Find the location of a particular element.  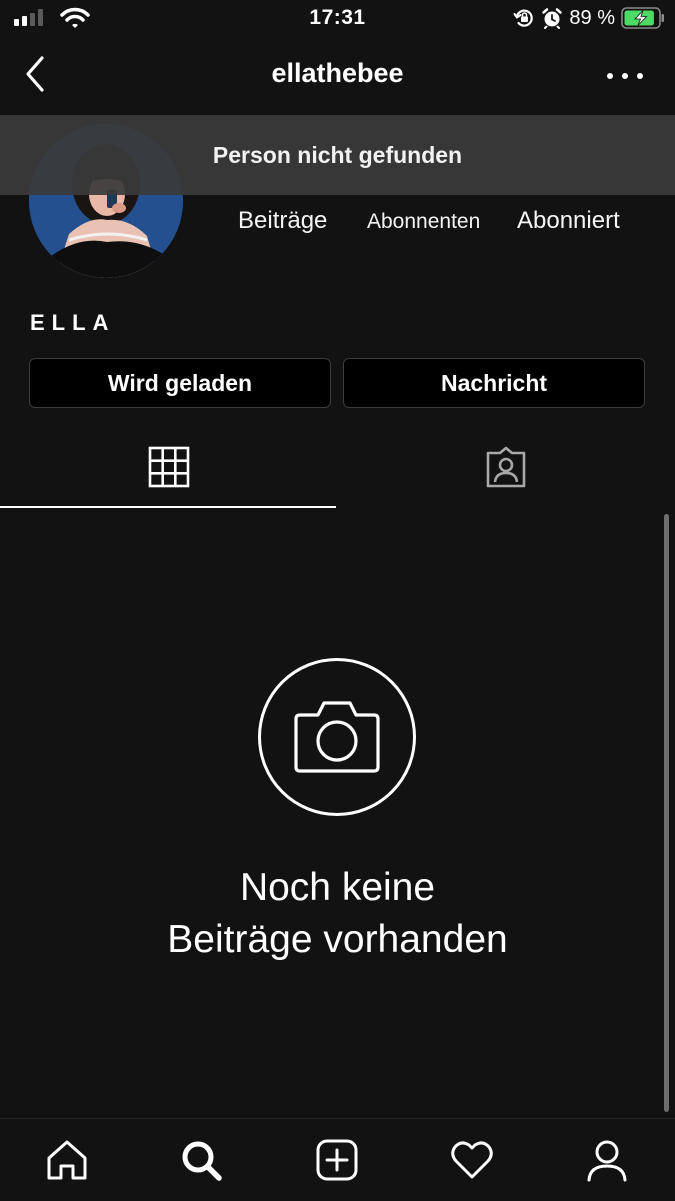

status-bar: 17:31 89 % is located at coordinates (337, 19).